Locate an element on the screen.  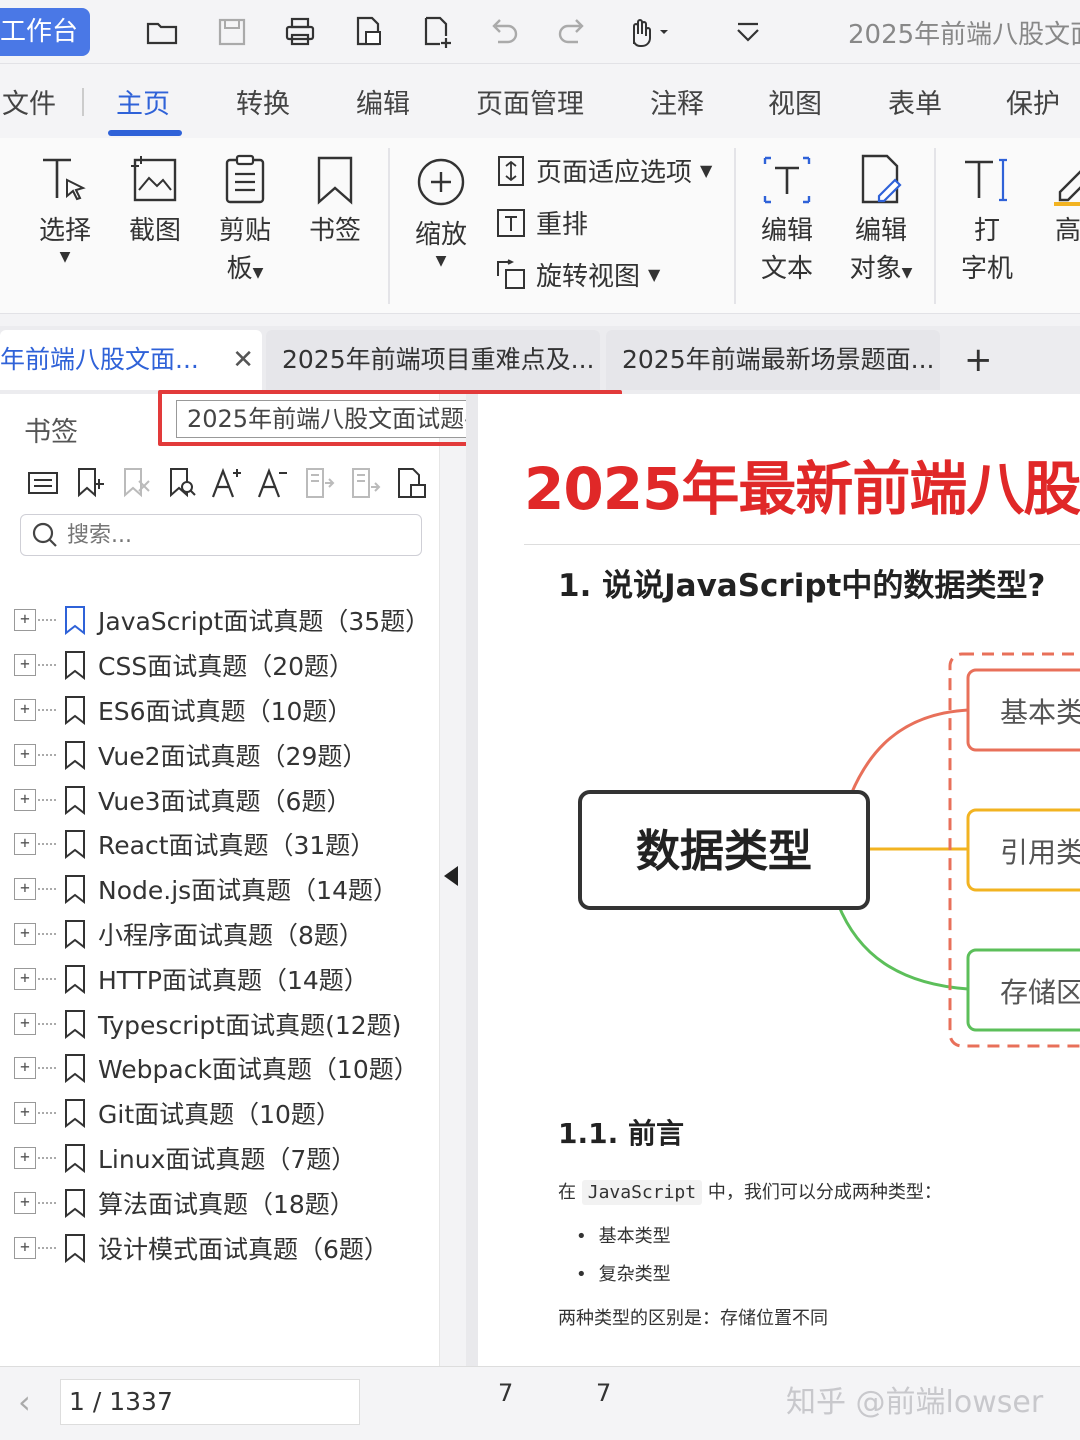
bookmark-item: + Webpack面试真题（10题） is located at coordinates (222, 1068).